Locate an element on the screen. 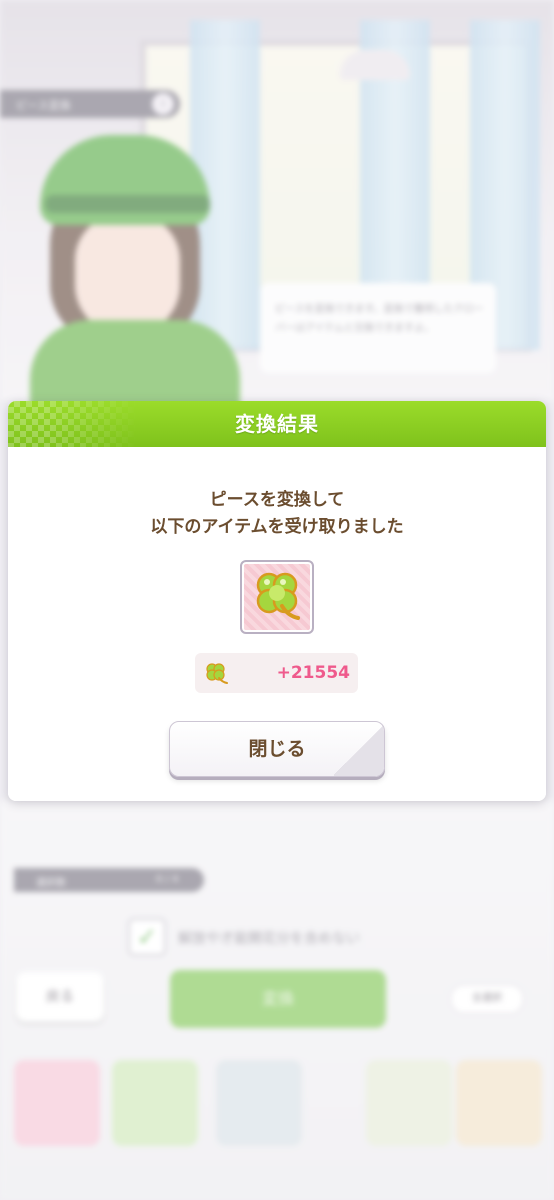  clover-small-icon is located at coordinates (217, 673).